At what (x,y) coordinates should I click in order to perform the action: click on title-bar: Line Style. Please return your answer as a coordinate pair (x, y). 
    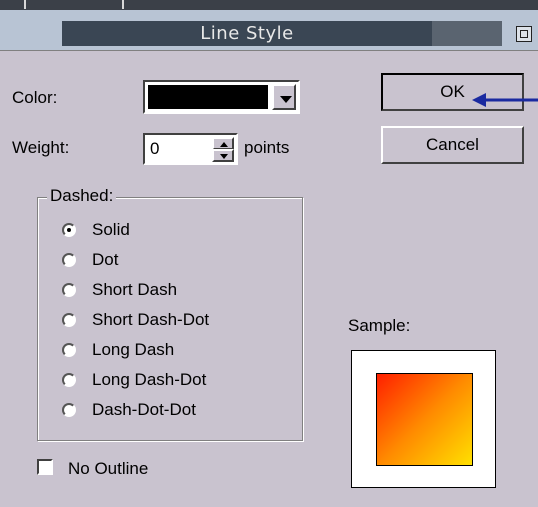
    Looking at the image, I should click on (269, 30).